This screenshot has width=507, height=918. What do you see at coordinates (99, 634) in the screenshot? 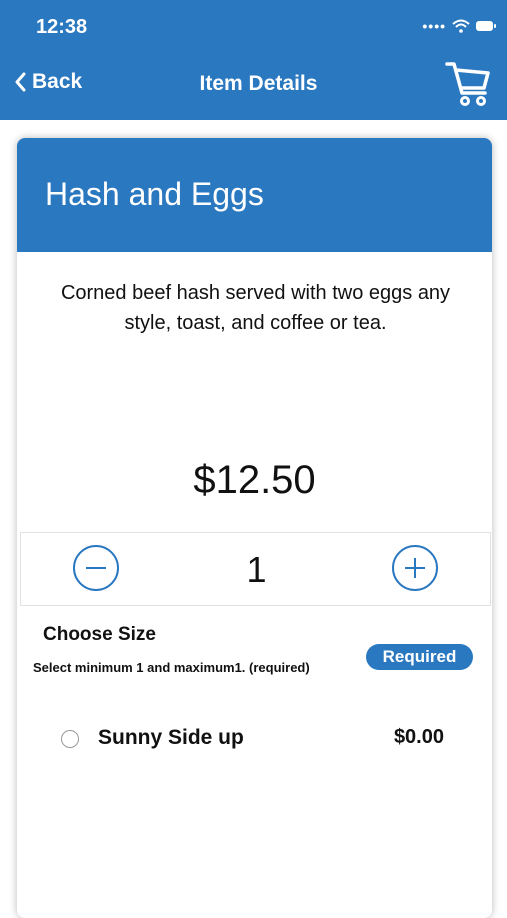
I see `options-section-title: Choose Size` at bounding box center [99, 634].